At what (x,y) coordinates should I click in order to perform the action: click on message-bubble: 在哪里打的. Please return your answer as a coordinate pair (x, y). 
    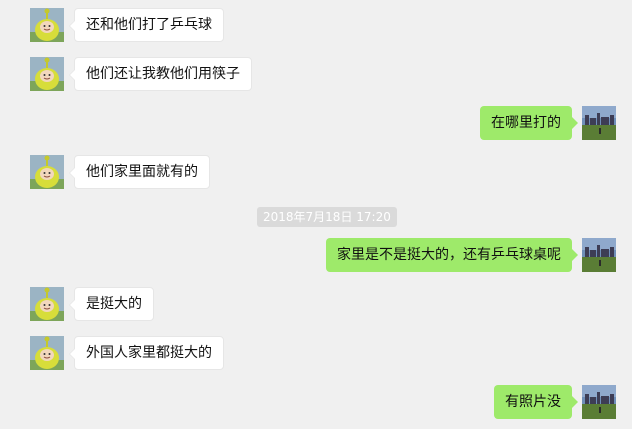
    Looking at the image, I should click on (529, 123).